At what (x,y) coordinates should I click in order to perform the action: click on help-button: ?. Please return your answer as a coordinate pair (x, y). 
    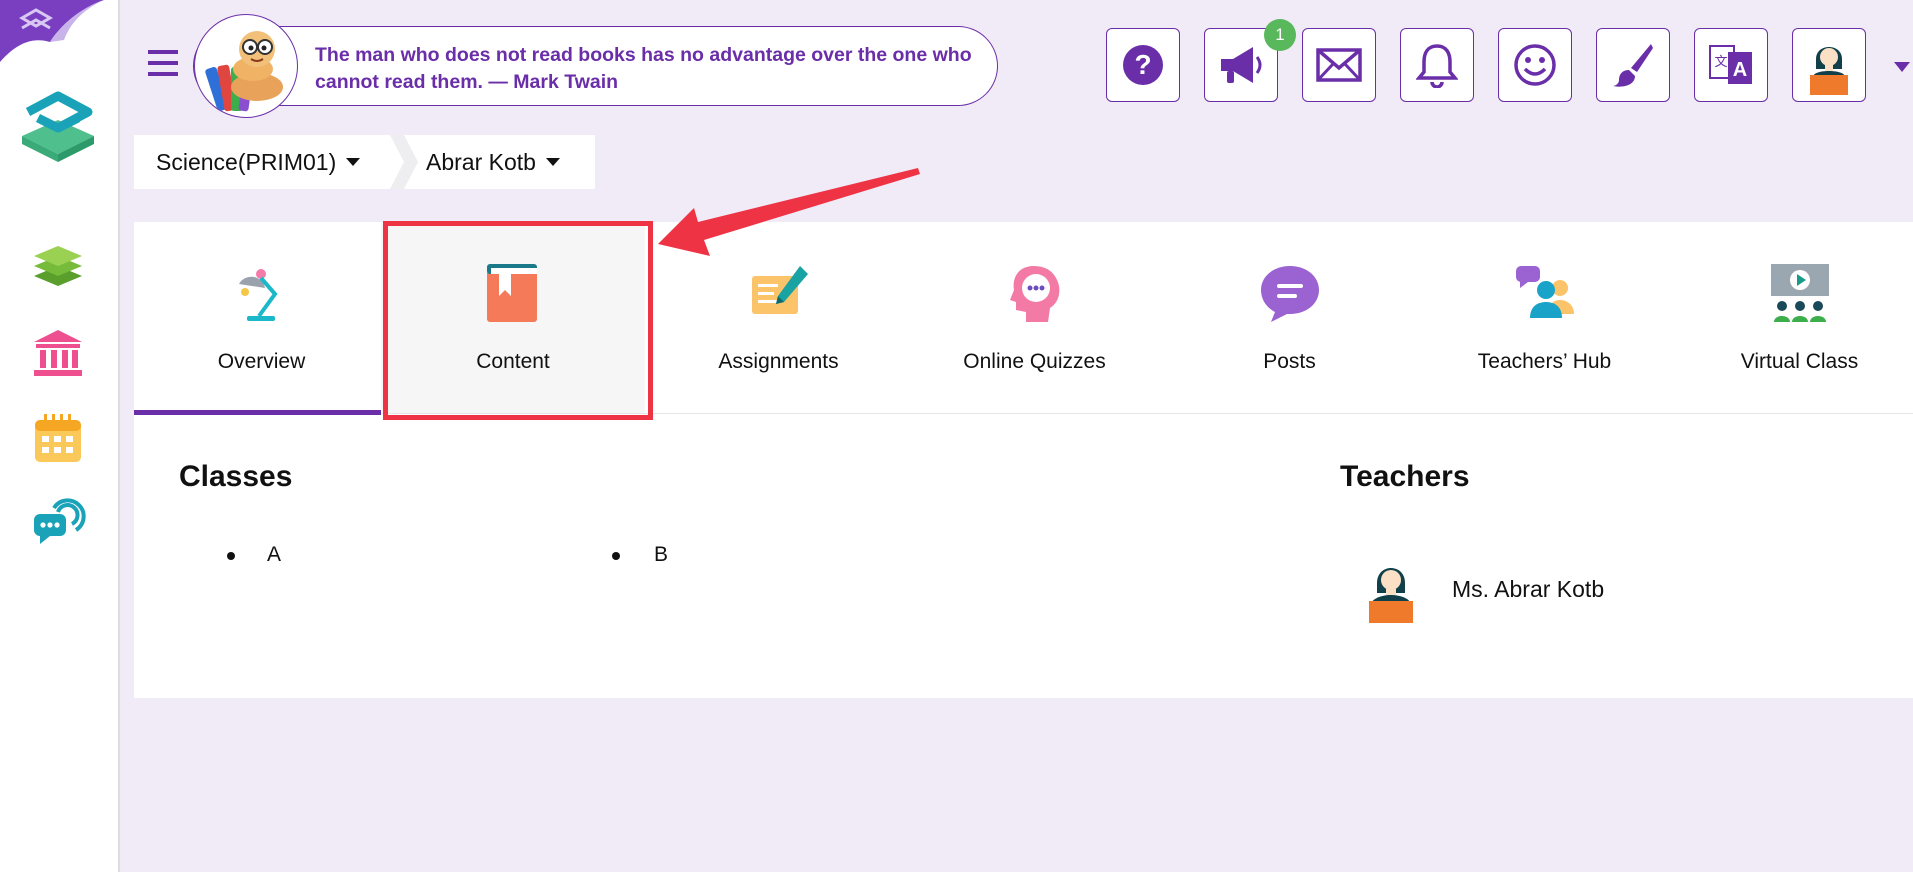
    Looking at the image, I should click on (1143, 65).